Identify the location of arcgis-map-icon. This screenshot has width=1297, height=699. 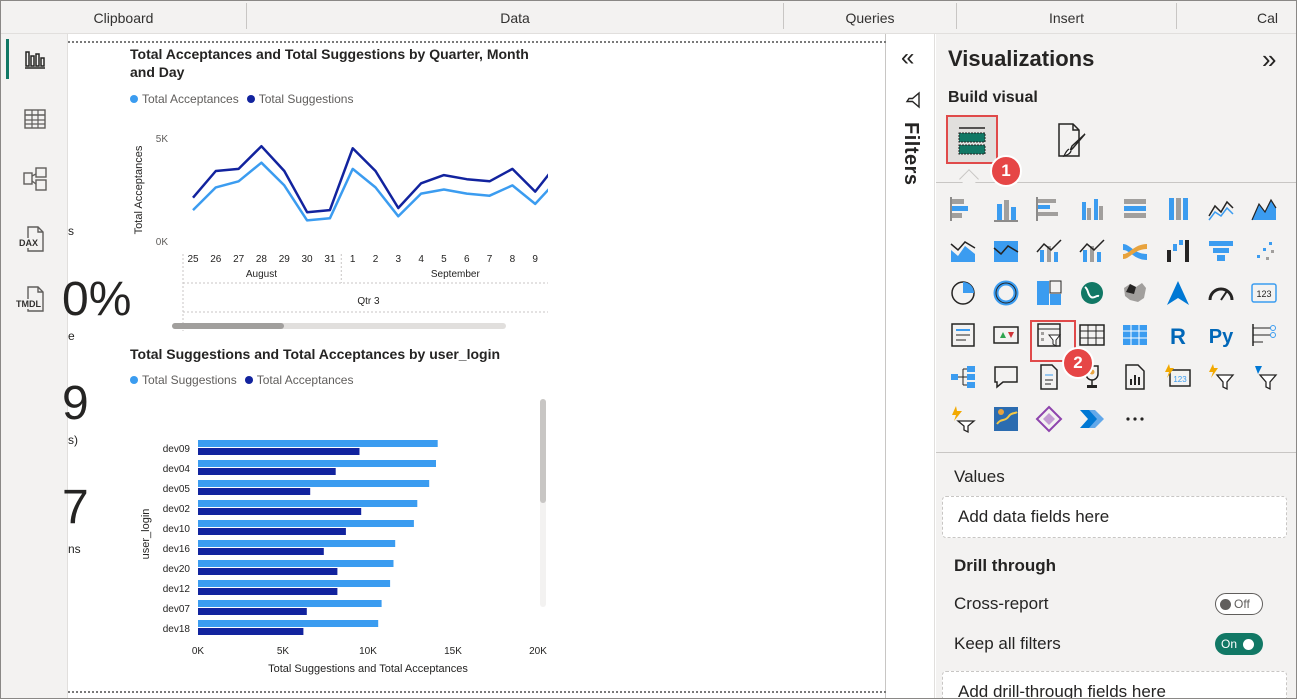
(1006, 419).